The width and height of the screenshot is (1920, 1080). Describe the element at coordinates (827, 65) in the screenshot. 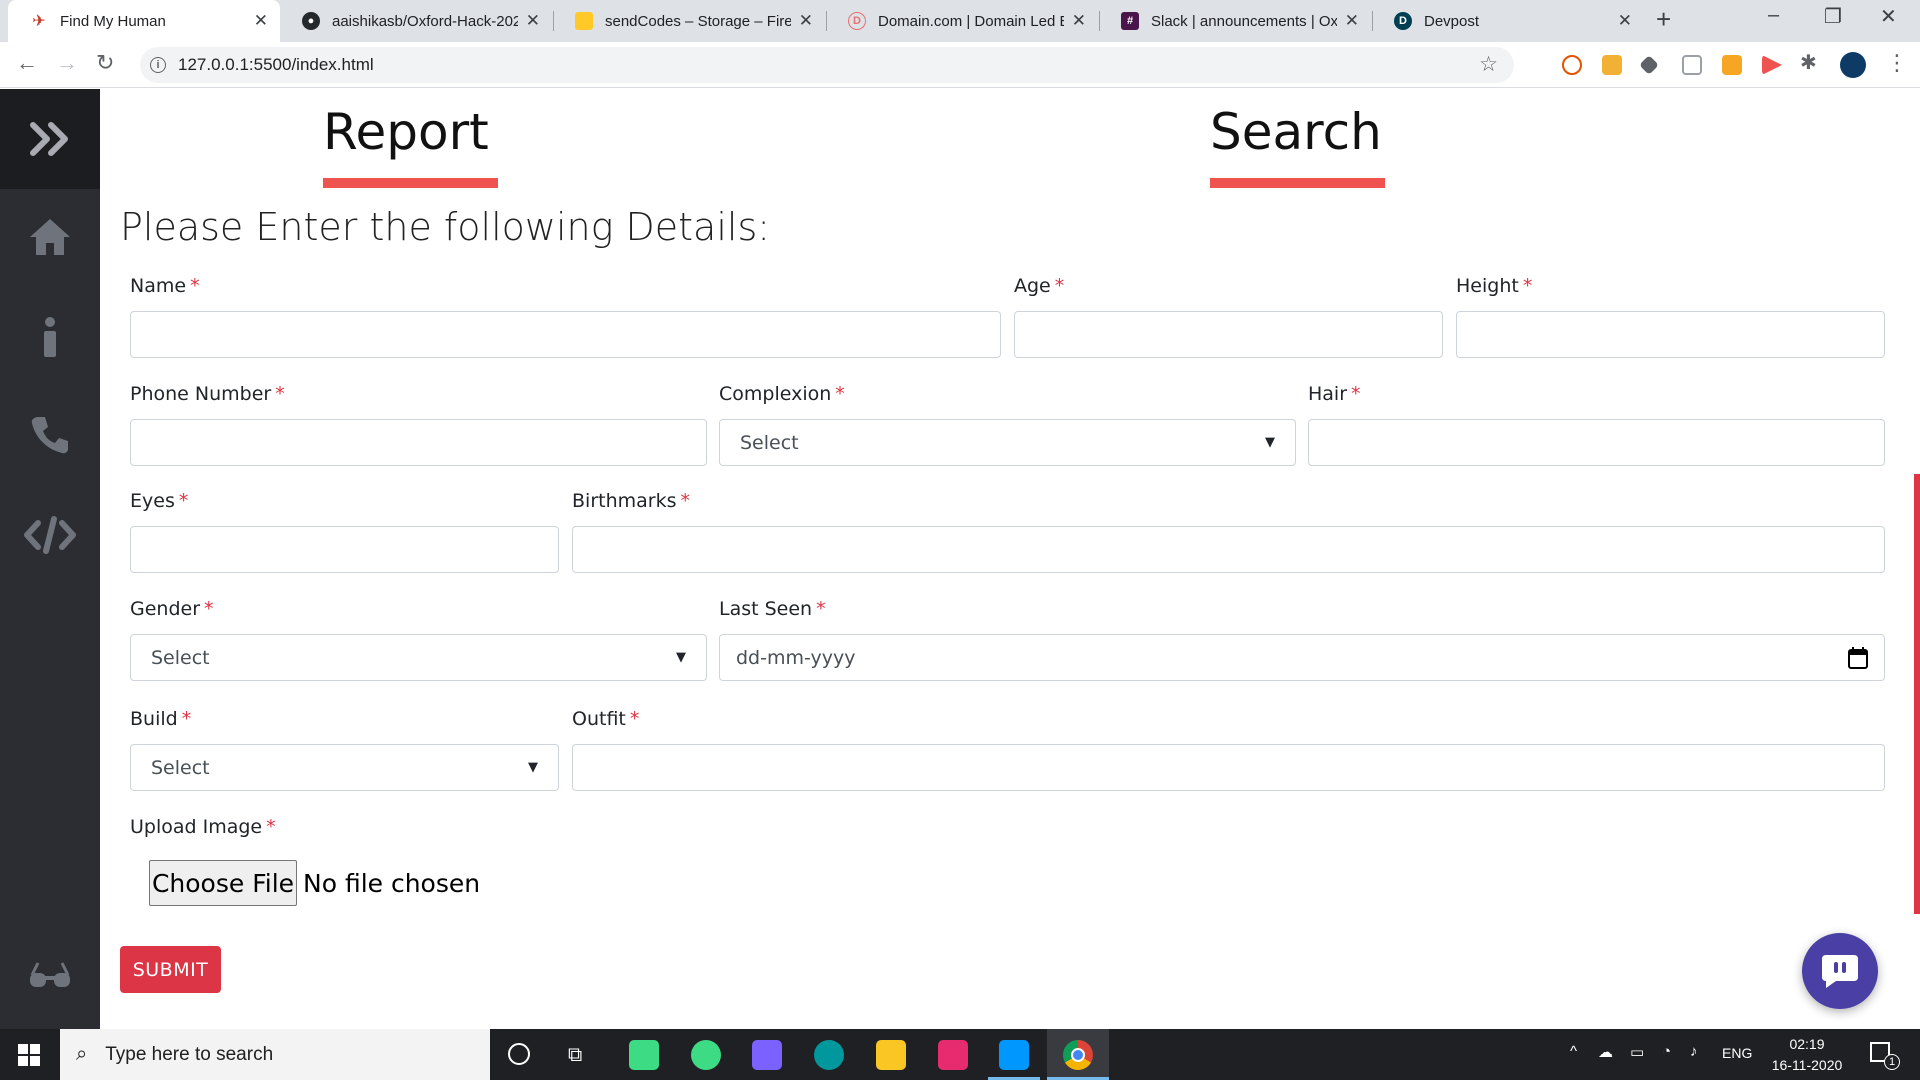

I see `address-bar: i 127.0.0.1:5500/index.html ☆` at that location.